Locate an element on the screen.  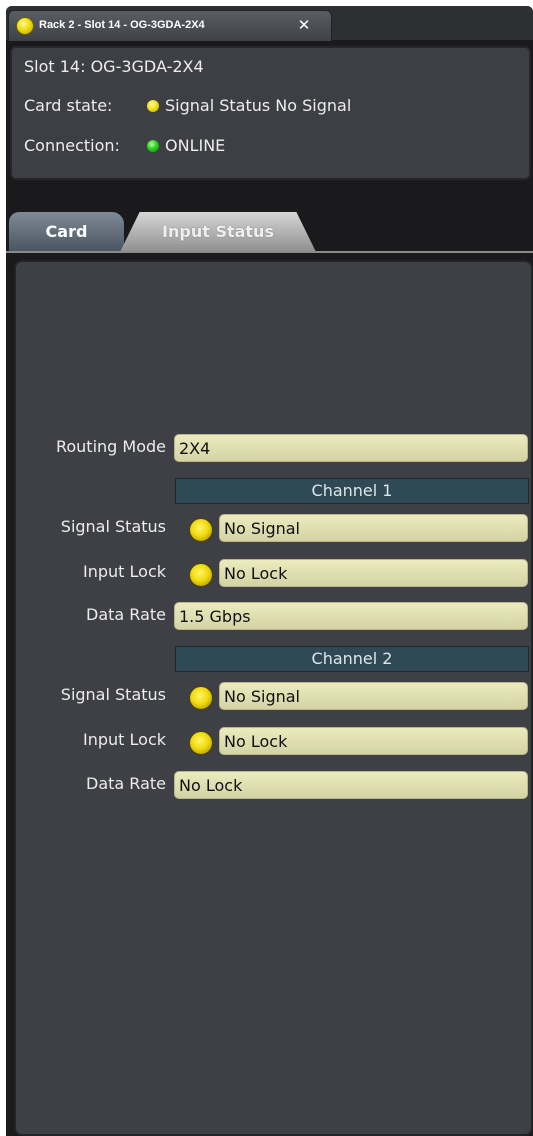
ch1-input-lock-label: Input Lock is located at coordinates (124, 571).